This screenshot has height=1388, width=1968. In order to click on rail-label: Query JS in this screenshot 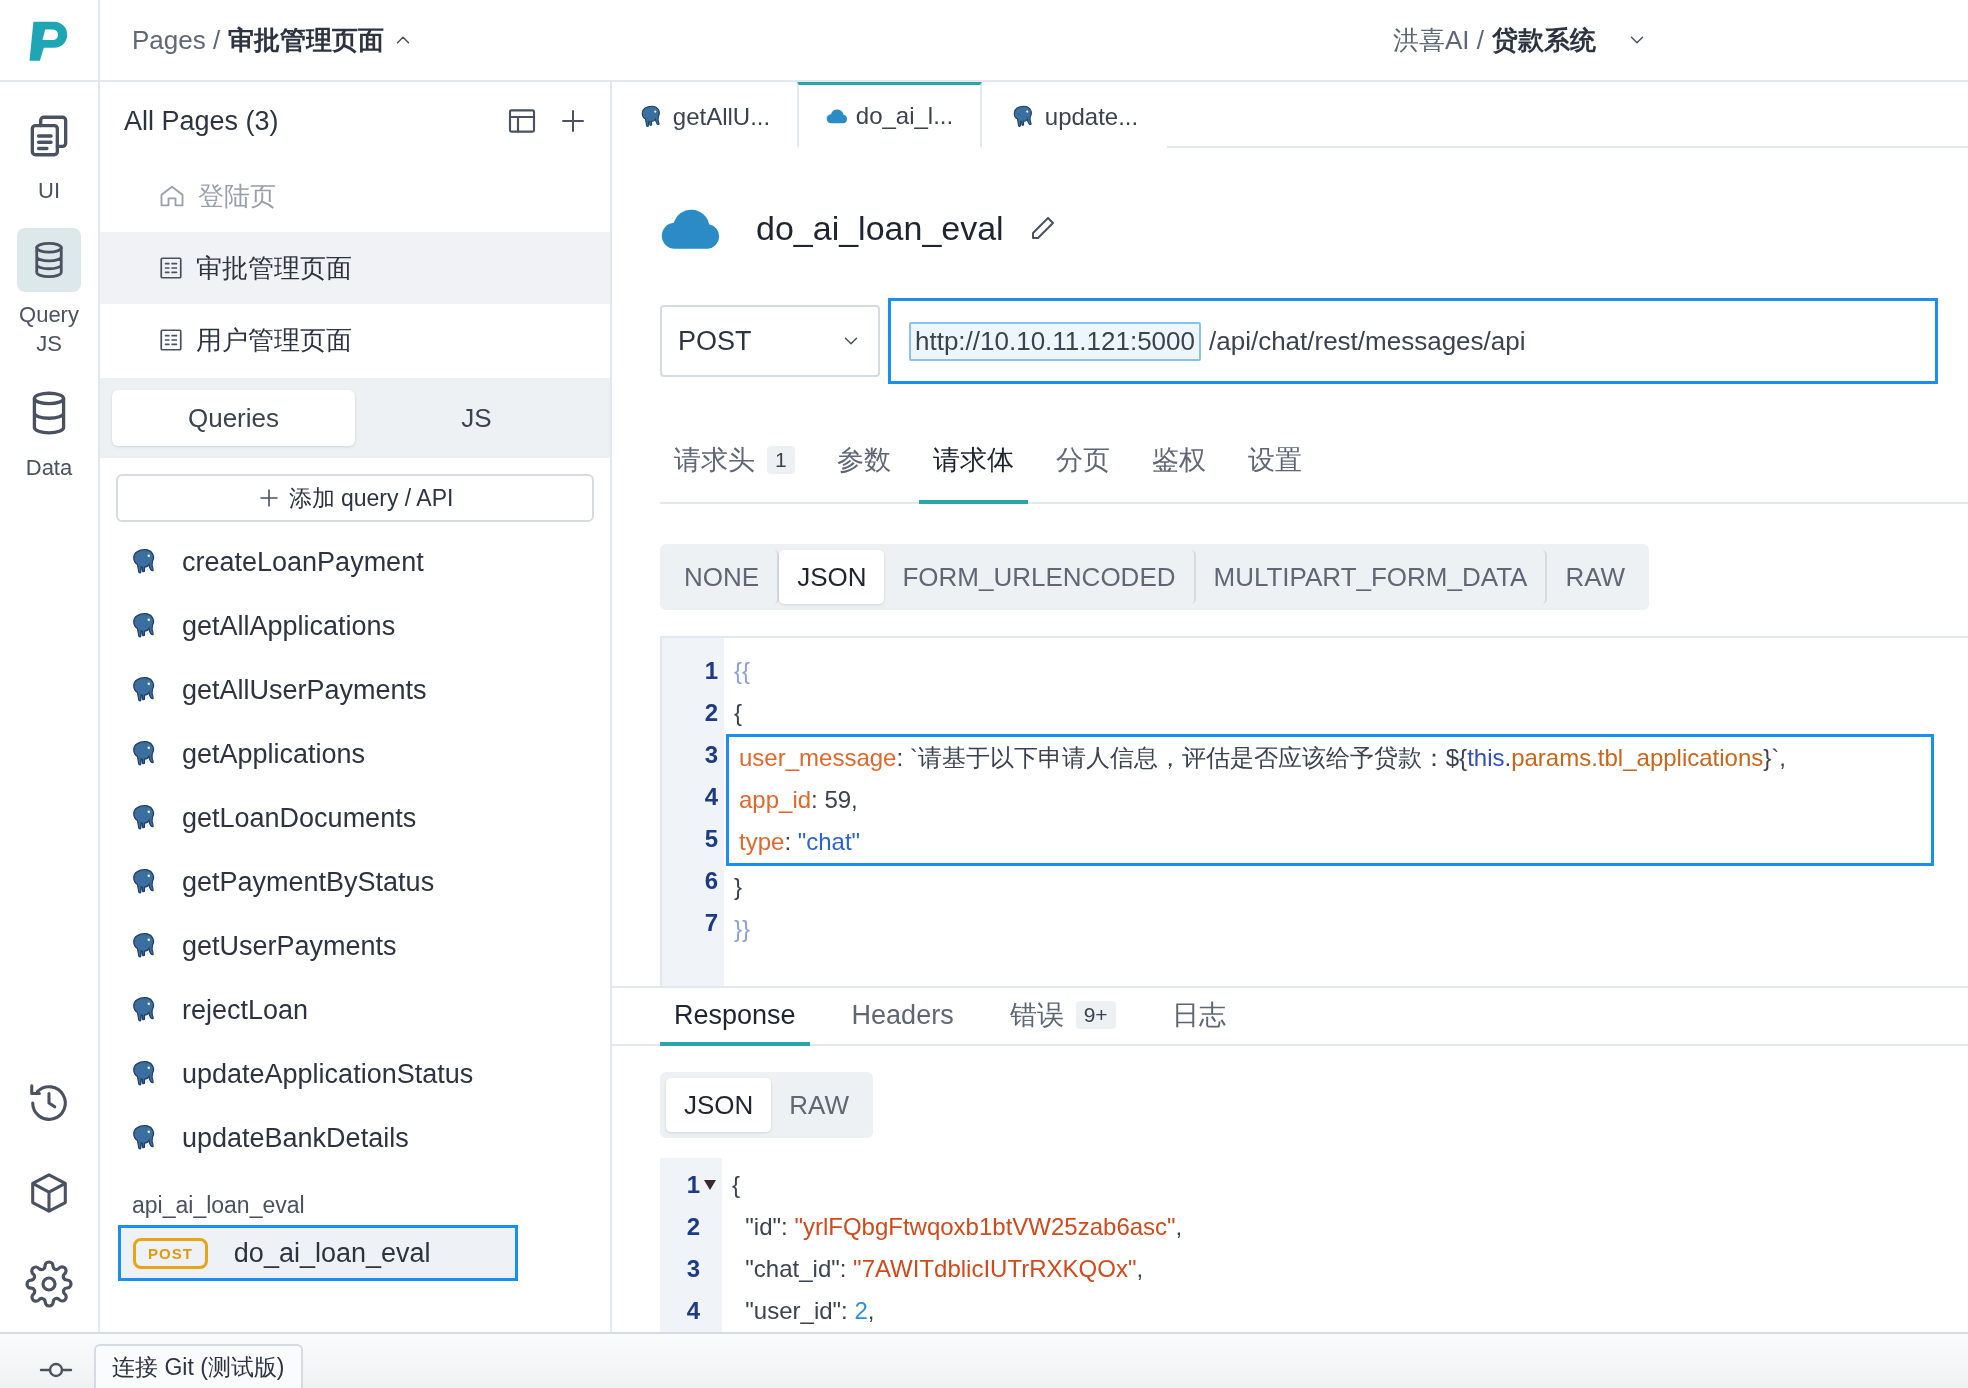, I will do `click(49, 329)`.